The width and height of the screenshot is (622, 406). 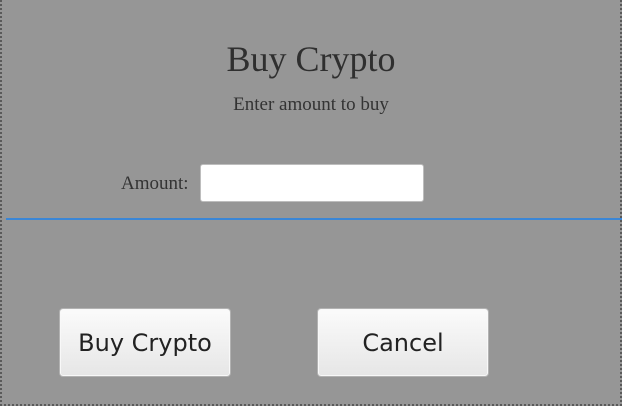 I want to click on dialog-title: Buy Crypto, so click(x=311, y=59).